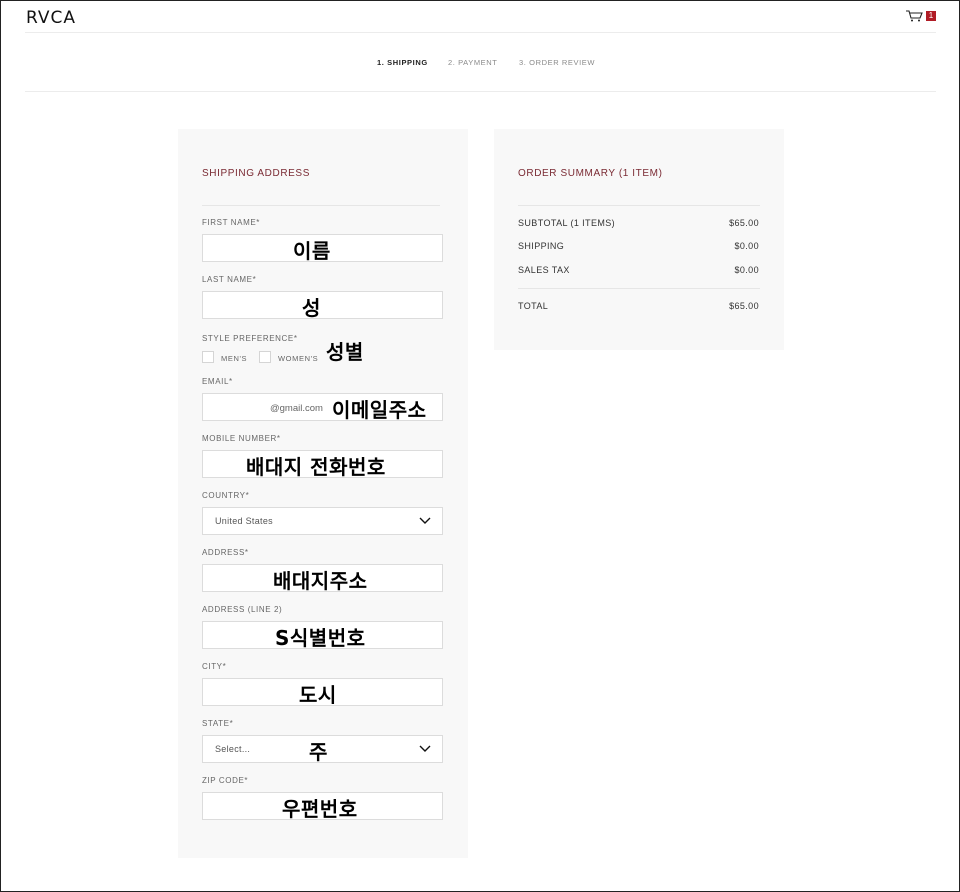  I want to click on email-value: @gmail.com, so click(296, 408).